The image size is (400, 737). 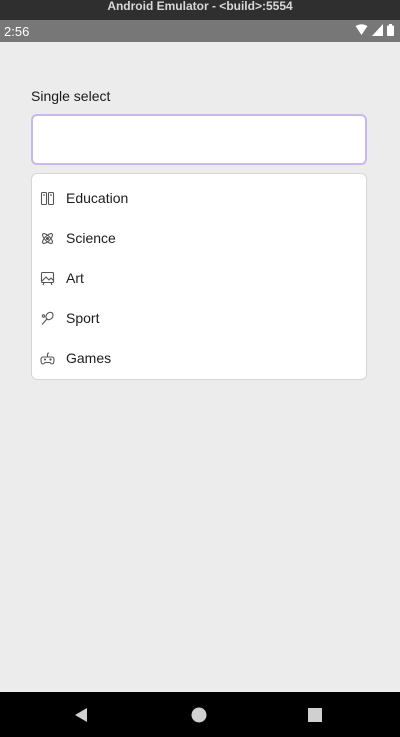 I want to click on book-icon, so click(x=47, y=198).